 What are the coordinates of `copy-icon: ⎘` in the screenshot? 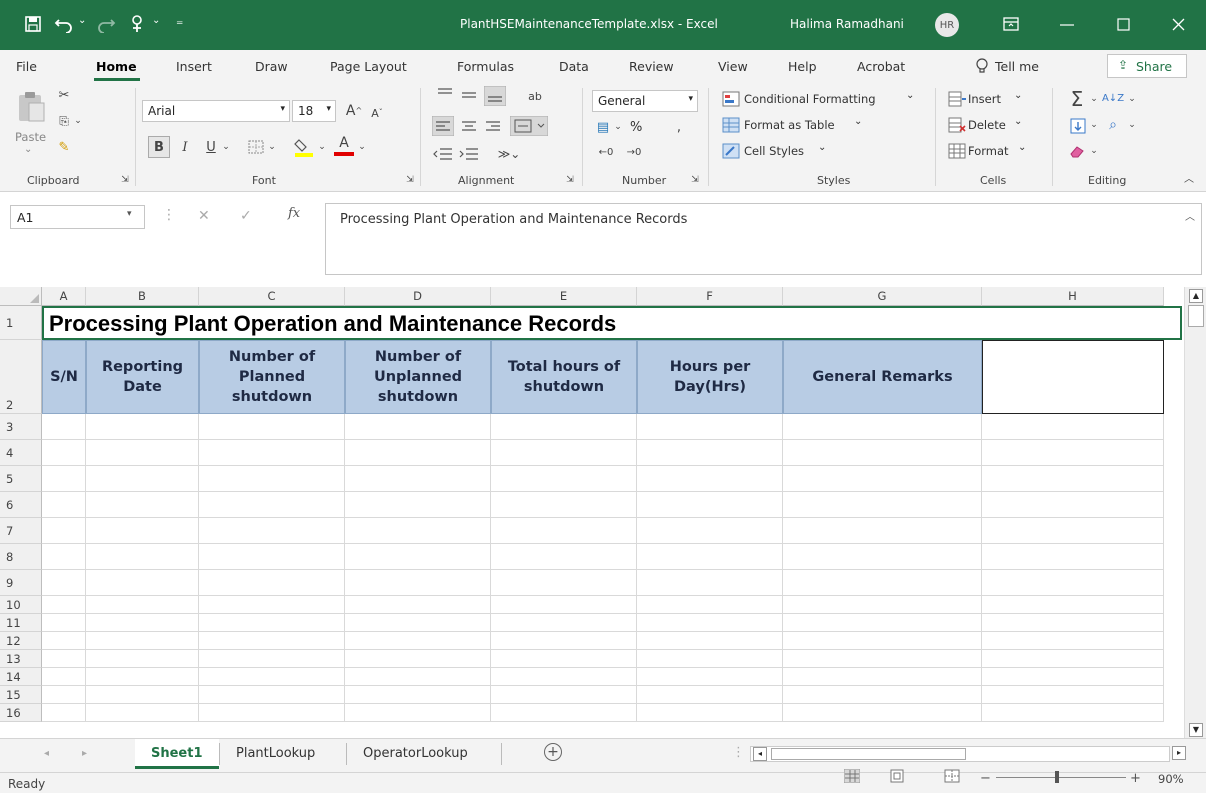 It's located at (64, 121).